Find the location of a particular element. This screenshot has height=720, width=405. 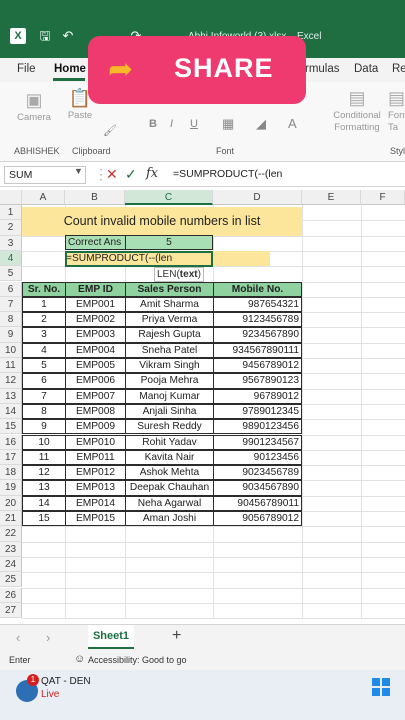

column-header: E is located at coordinates (331, 197).